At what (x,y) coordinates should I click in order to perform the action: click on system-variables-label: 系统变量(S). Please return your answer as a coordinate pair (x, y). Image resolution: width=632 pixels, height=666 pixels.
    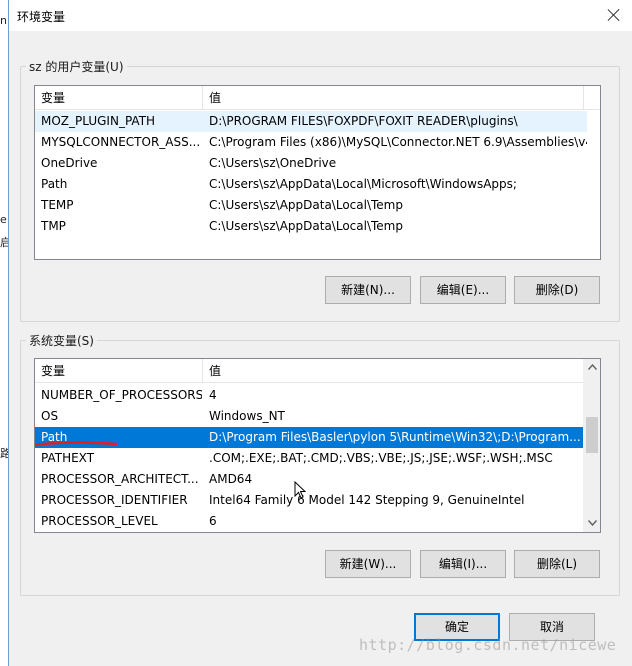
    Looking at the image, I should click on (61, 340).